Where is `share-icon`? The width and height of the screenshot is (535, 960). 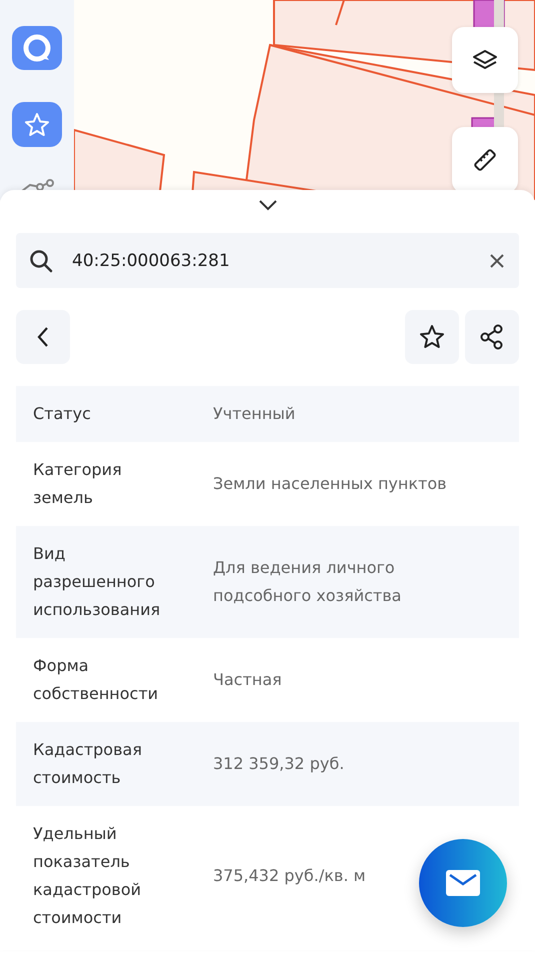
share-icon is located at coordinates (492, 337).